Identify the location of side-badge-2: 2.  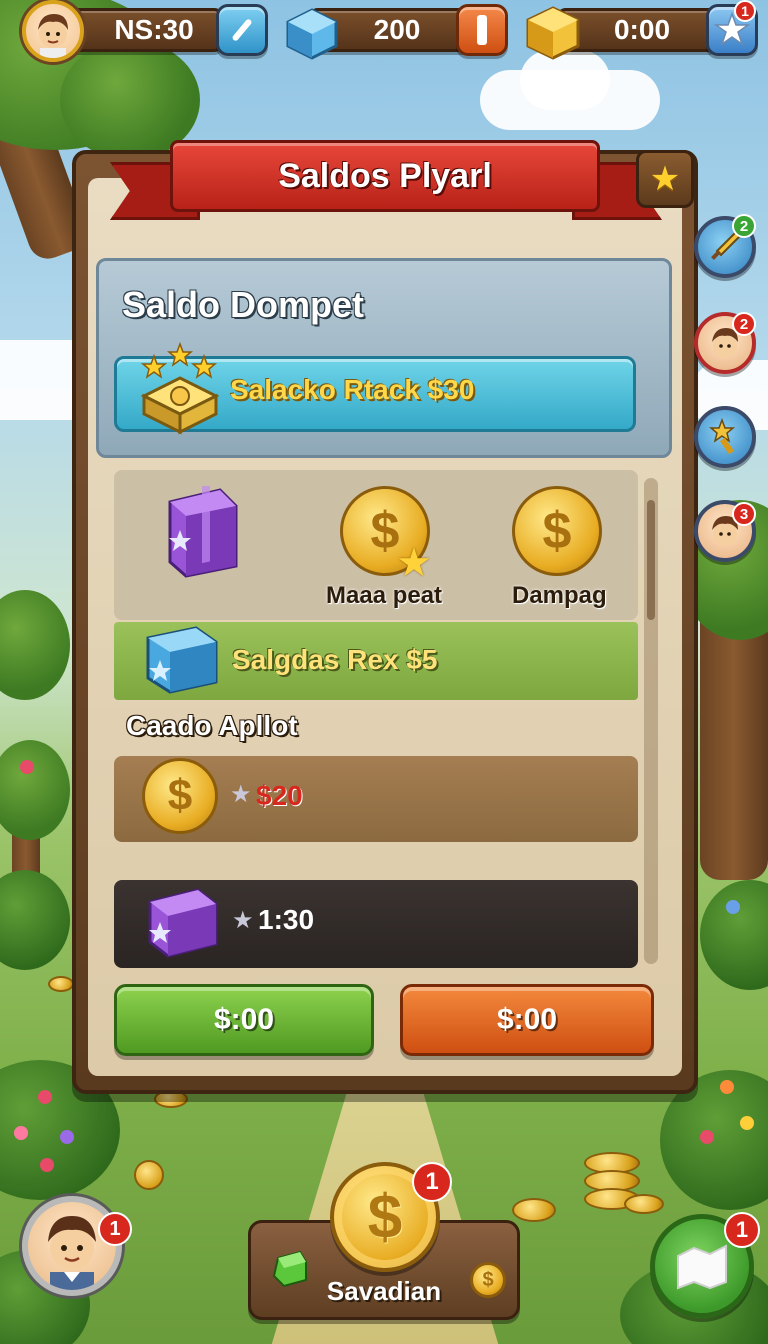
(744, 324).